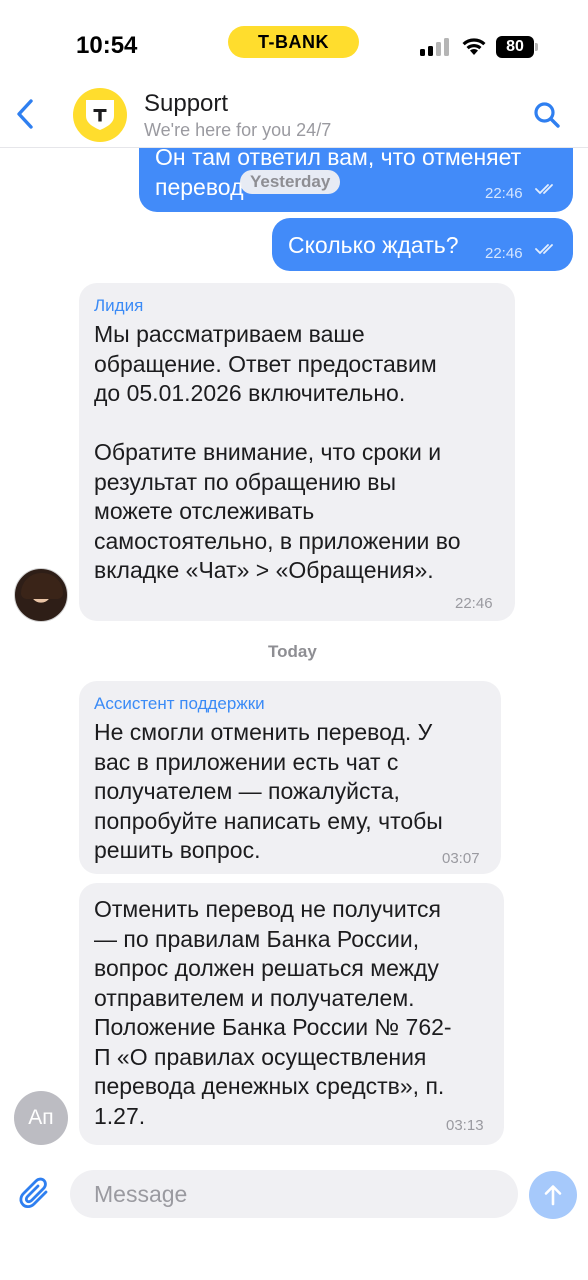  I want to click on message-input, so click(294, 1194).